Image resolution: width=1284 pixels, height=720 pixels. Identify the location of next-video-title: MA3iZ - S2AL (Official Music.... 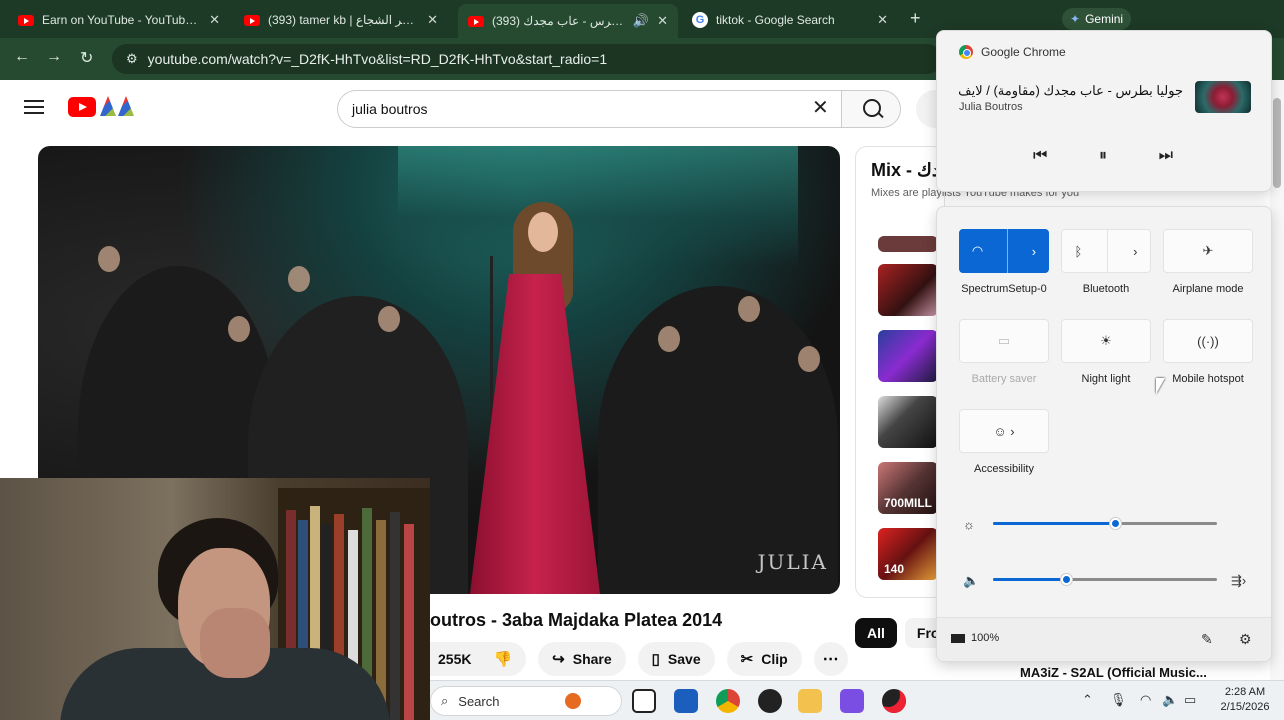
(1113, 672).